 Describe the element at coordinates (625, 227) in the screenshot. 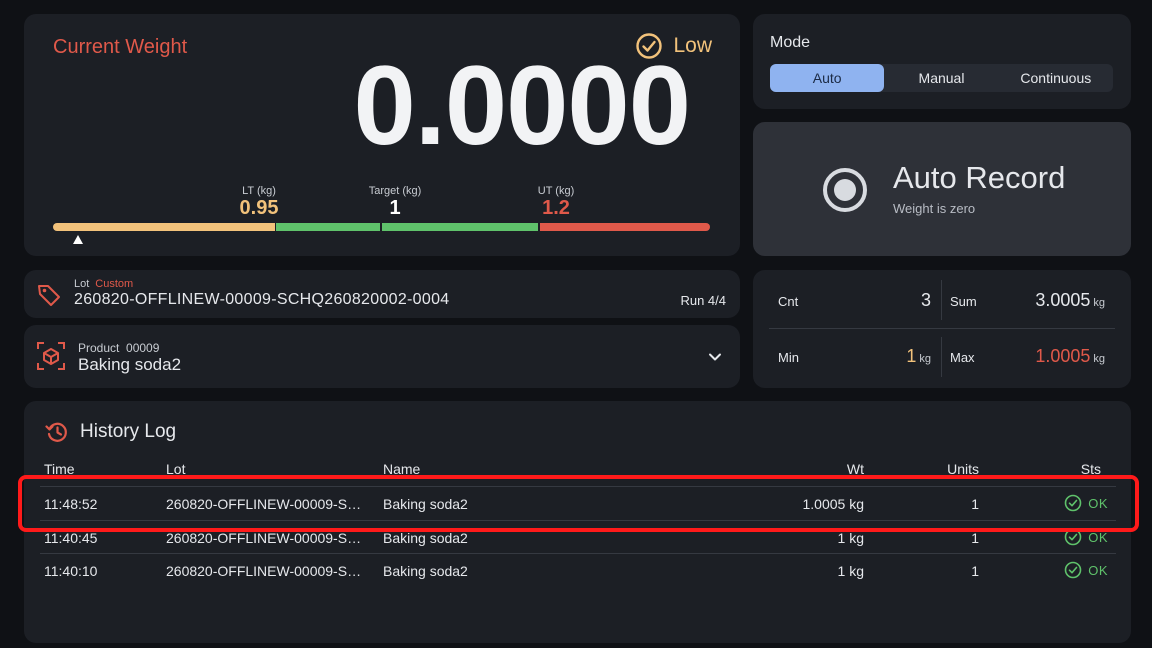

I see `range-bar-high` at that location.